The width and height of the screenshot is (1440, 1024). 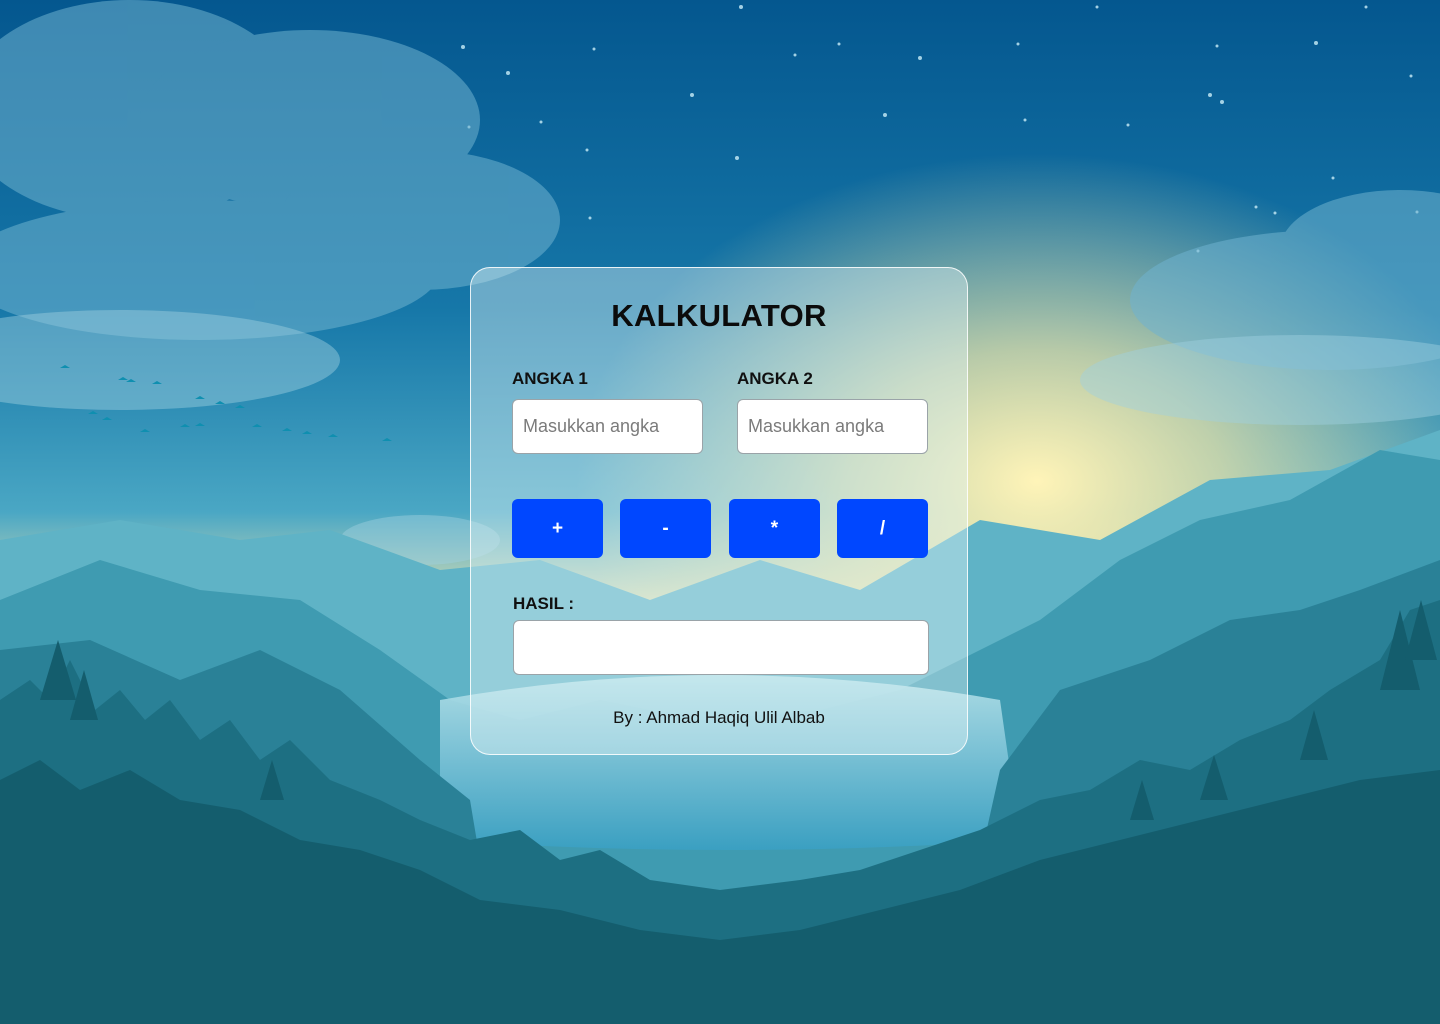 What do you see at coordinates (832, 426) in the screenshot?
I see `number2-input` at bounding box center [832, 426].